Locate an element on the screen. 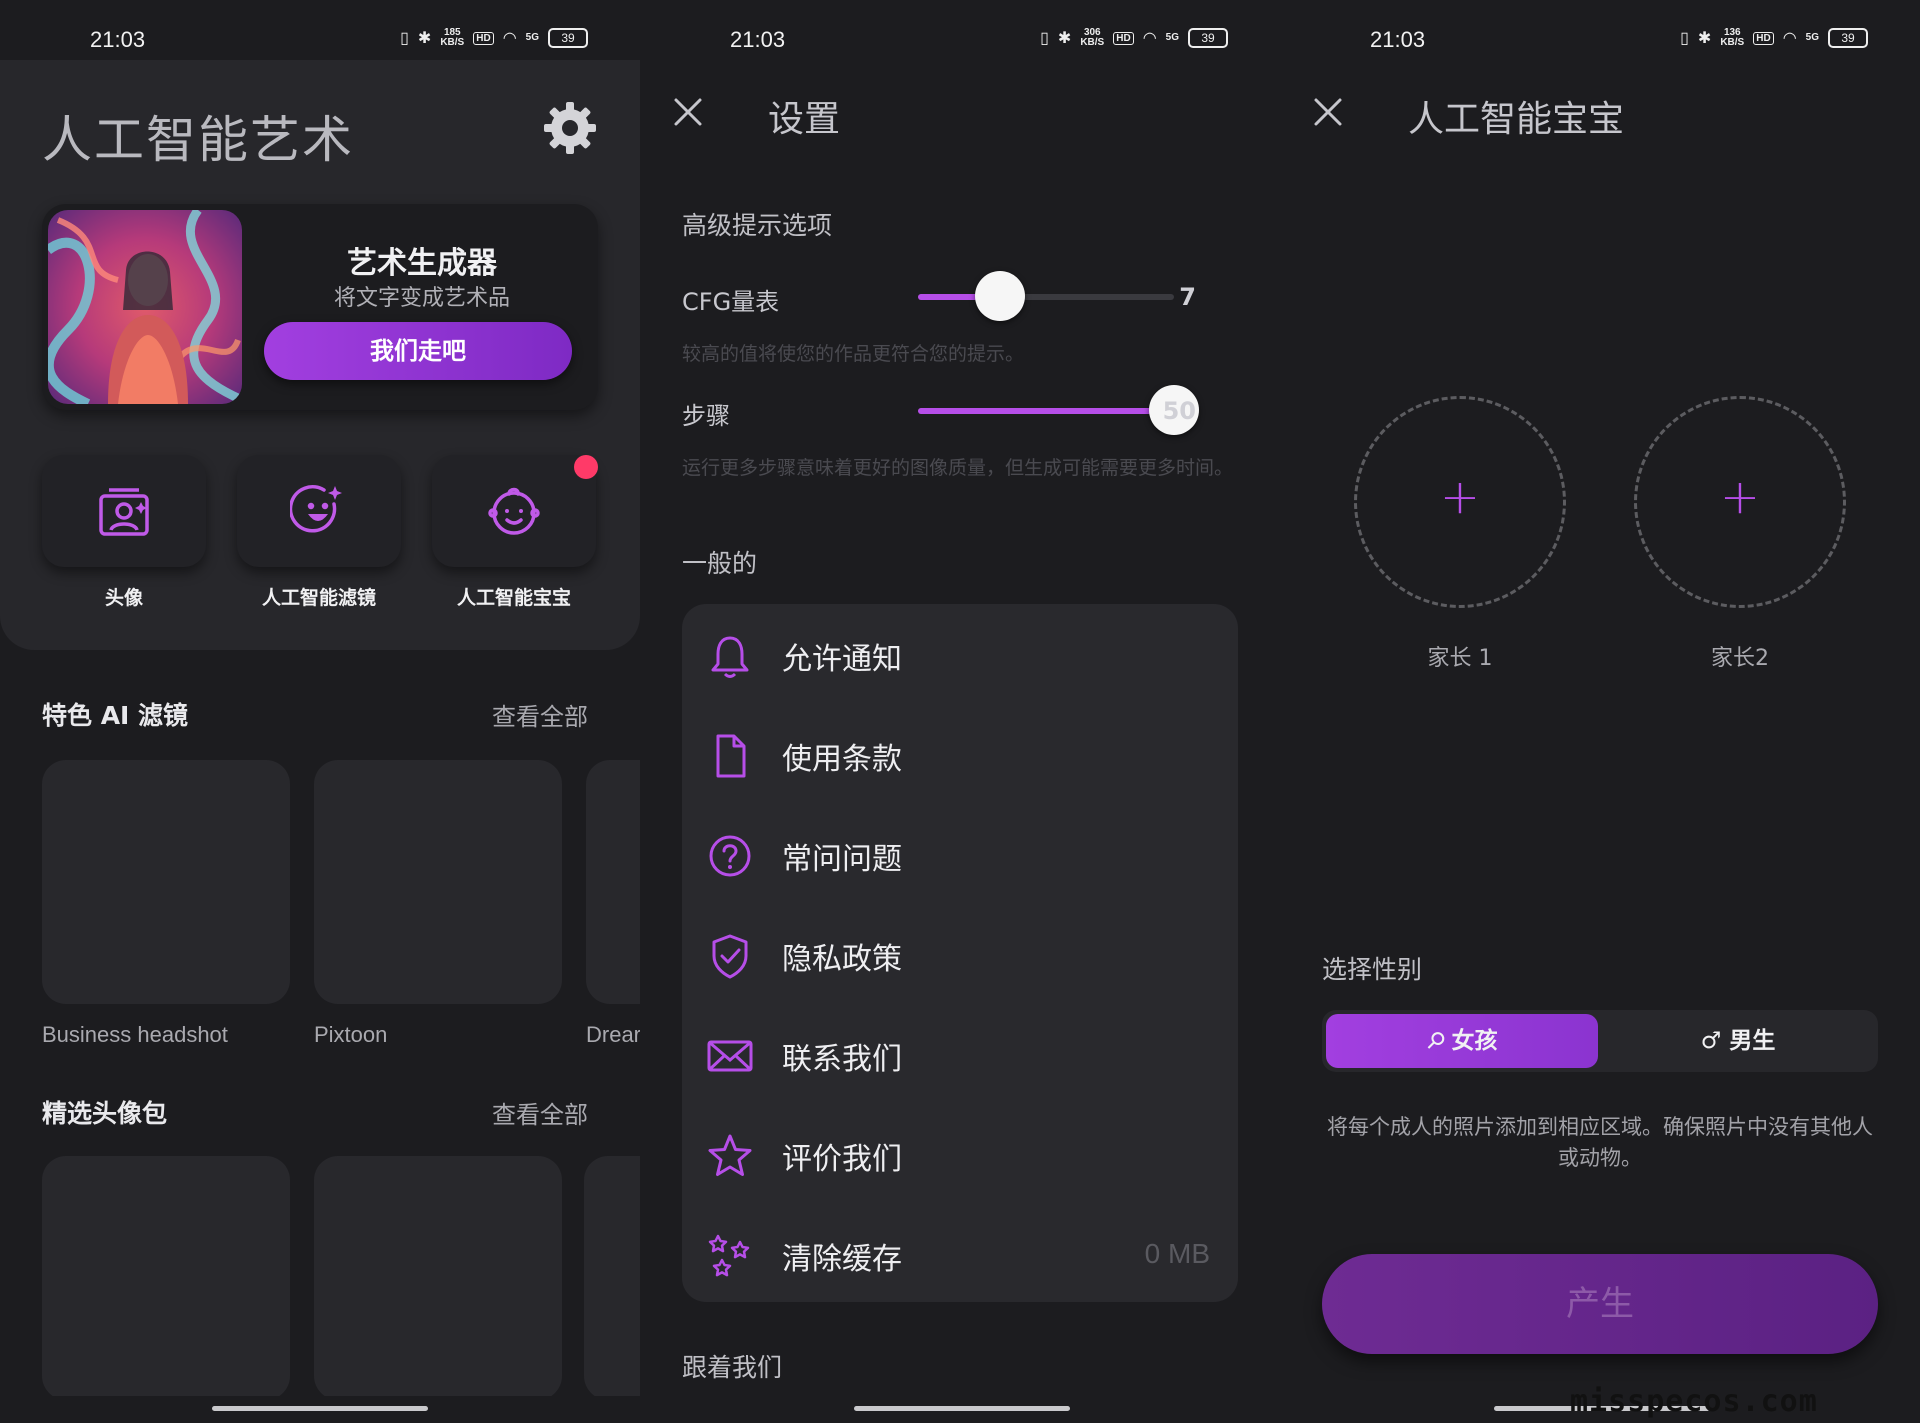 This screenshot has height=1423, width=1920. settings-item-label: 清除缓存 is located at coordinates (842, 1259).